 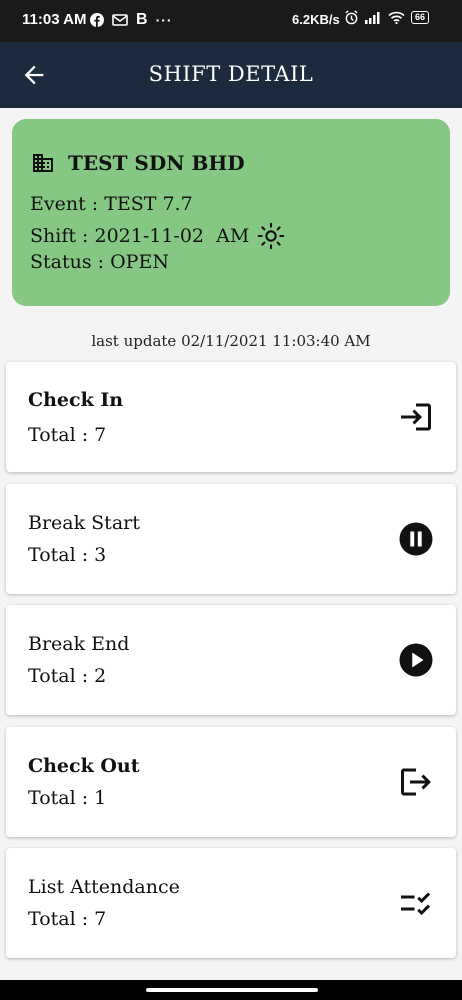 I want to click on sun-icon, so click(x=271, y=236).